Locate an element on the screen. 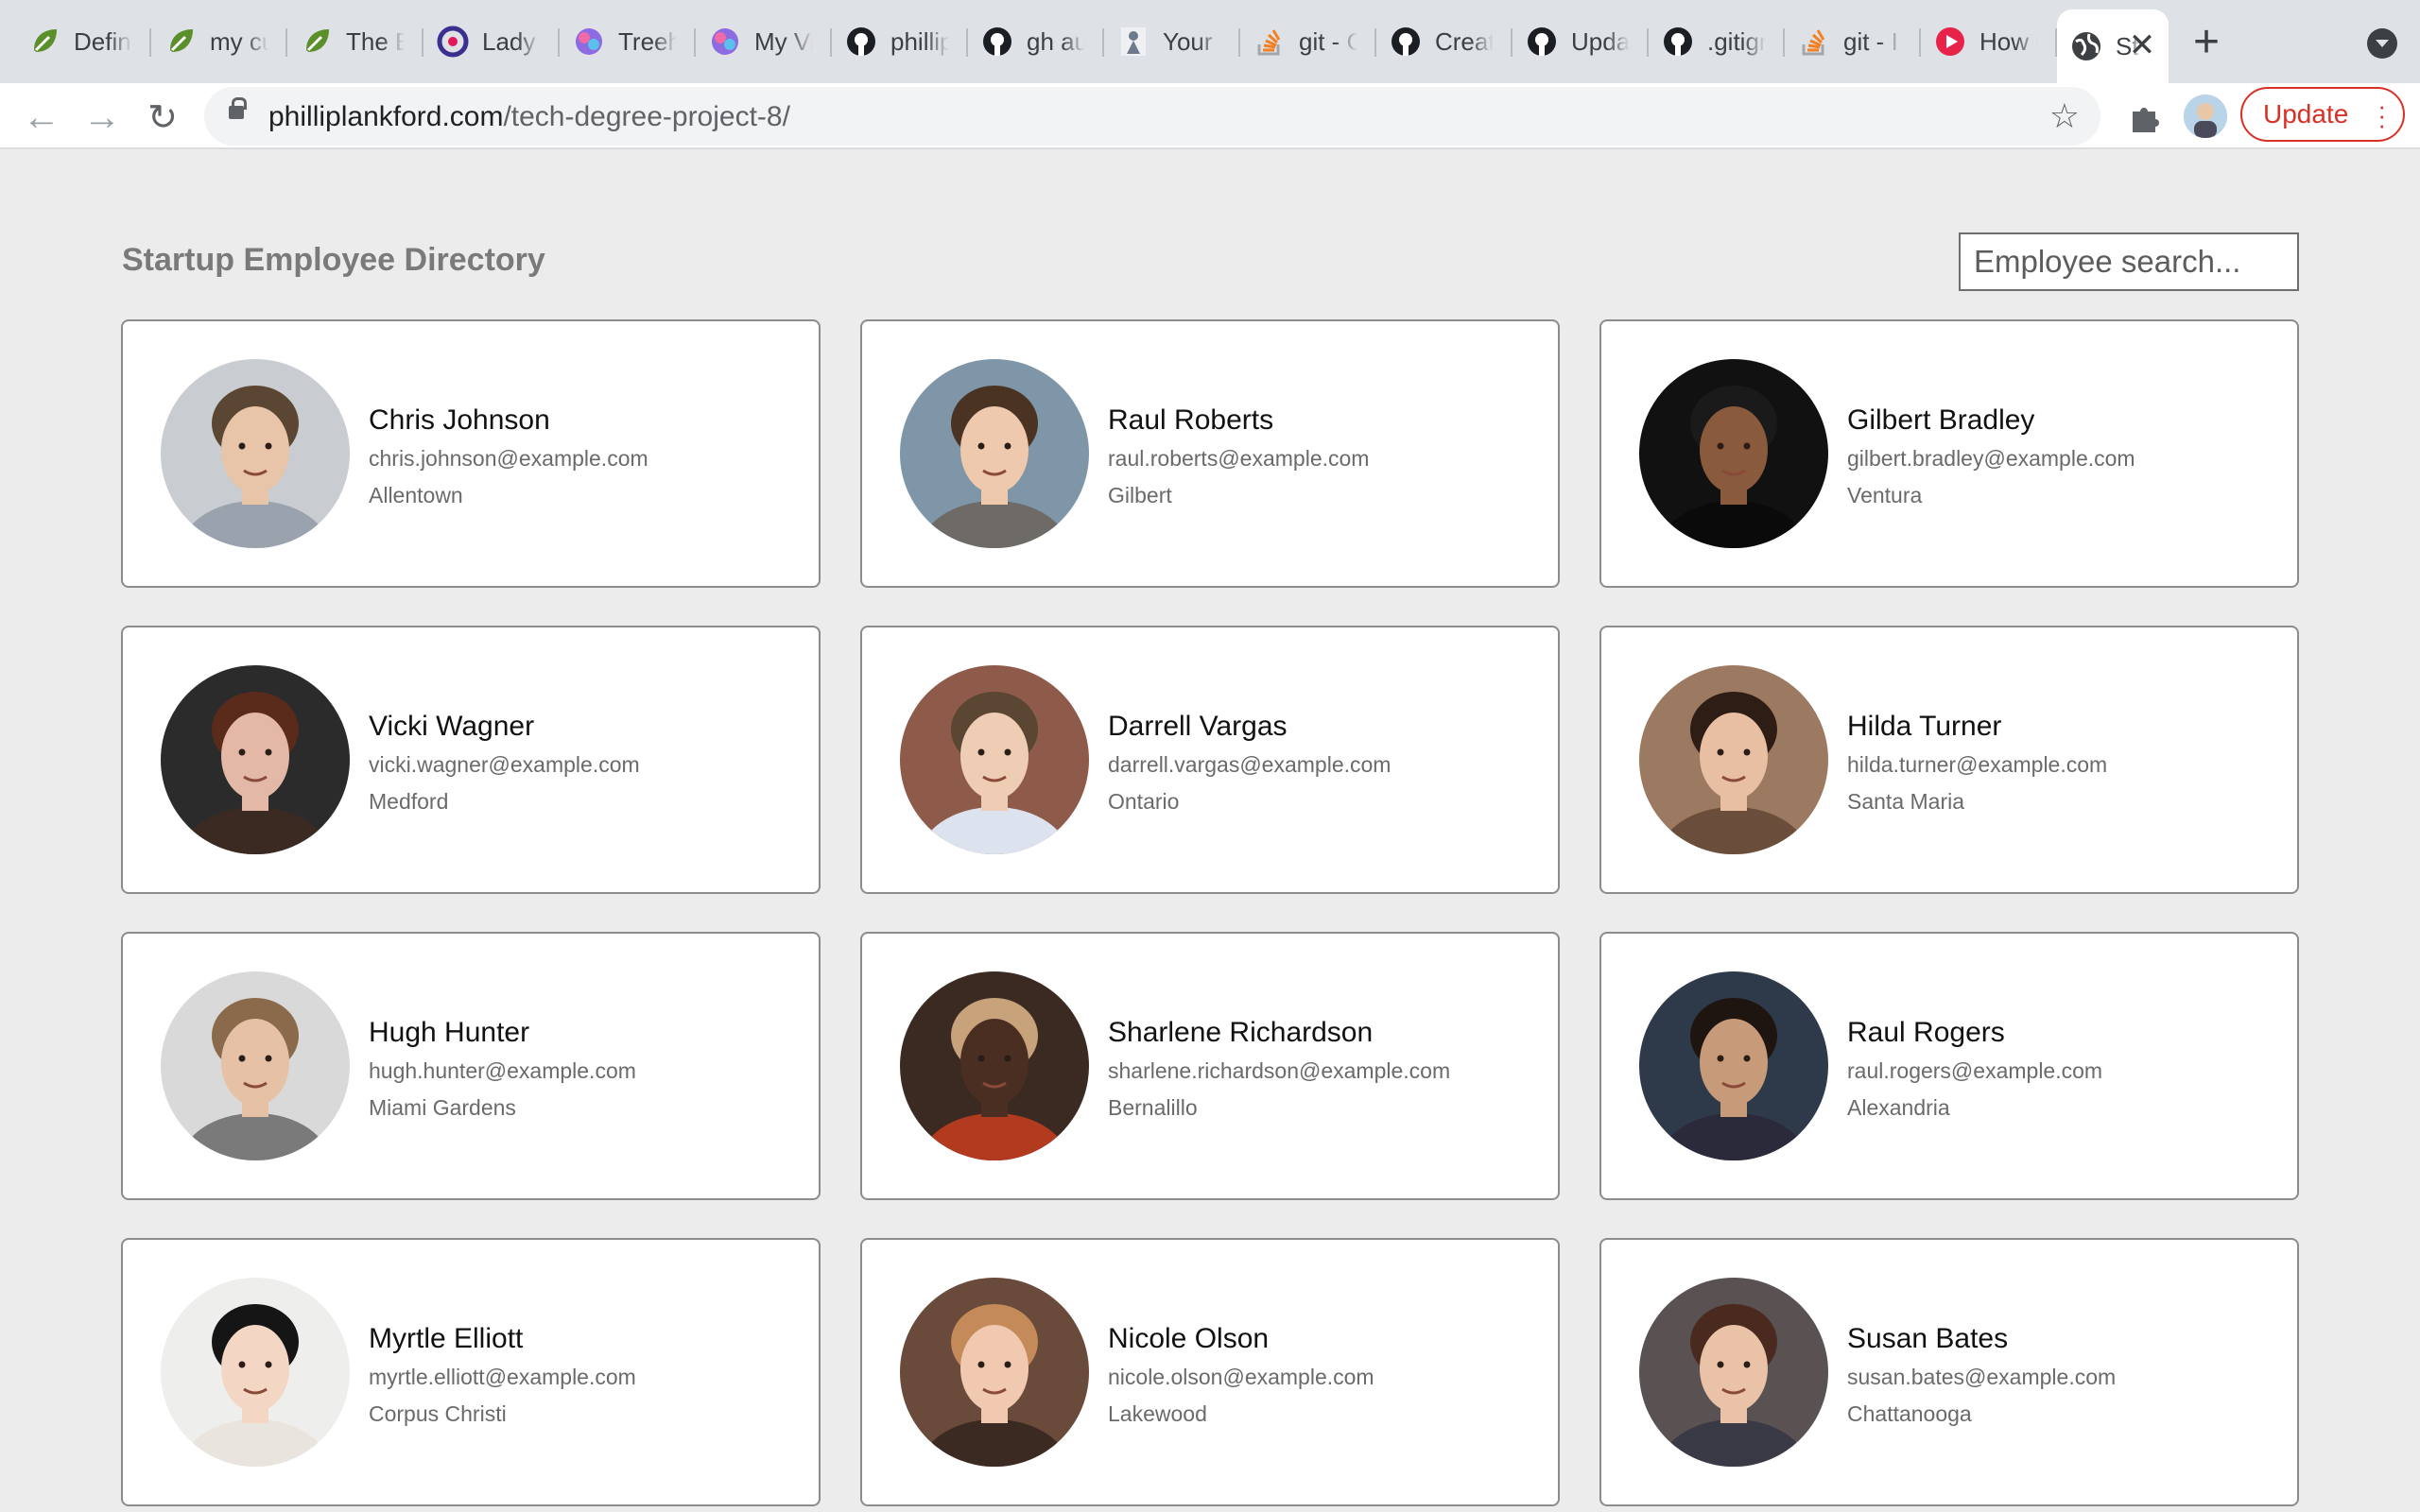  close-icon: ✕ is located at coordinates (2142, 45).